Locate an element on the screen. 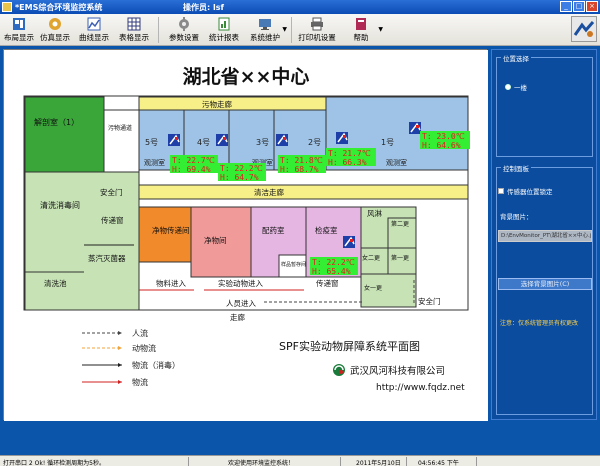 This screenshot has width=600, height=466. sensor-readout-3: T: 21.8℃ H: 68.7% is located at coordinates (302, 164).